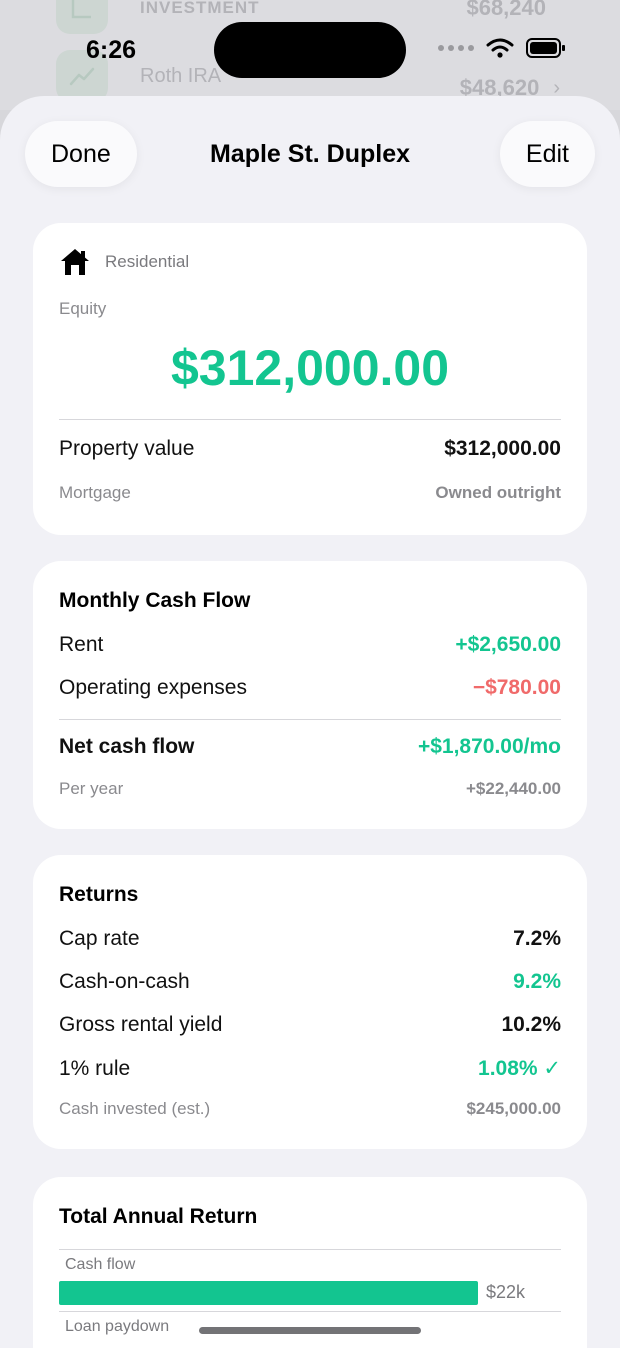 This screenshot has width=620, height=1348. I want to click on mortgage-value: Owned outright, so click(498, 492).